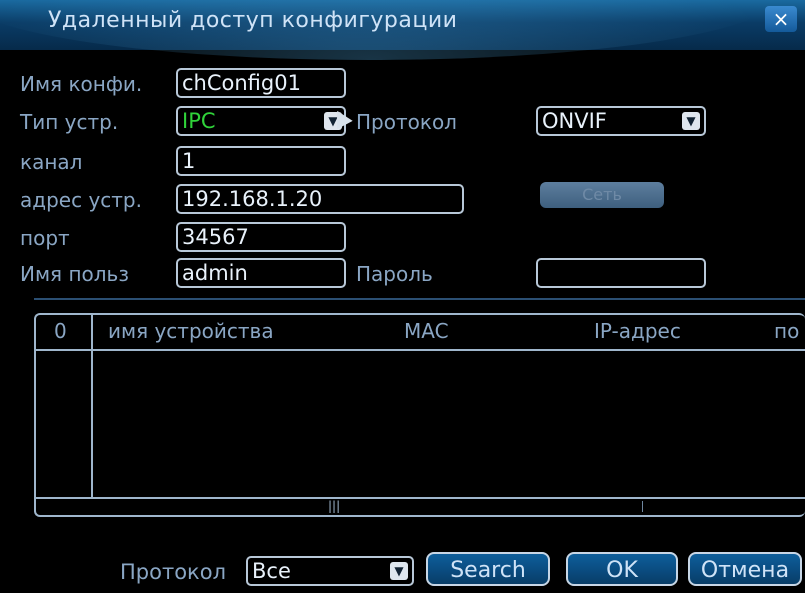 The width and height of the screenshot is (805, 593). Describe the element at coordinates (92, 407) in the screenshot. I see `column-divider` at that location.